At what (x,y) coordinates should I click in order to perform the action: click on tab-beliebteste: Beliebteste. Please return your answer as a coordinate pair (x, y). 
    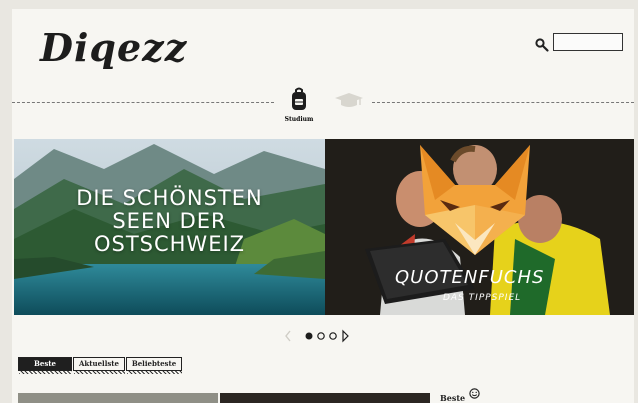
    Looking at the image, I should click on (154, 365).